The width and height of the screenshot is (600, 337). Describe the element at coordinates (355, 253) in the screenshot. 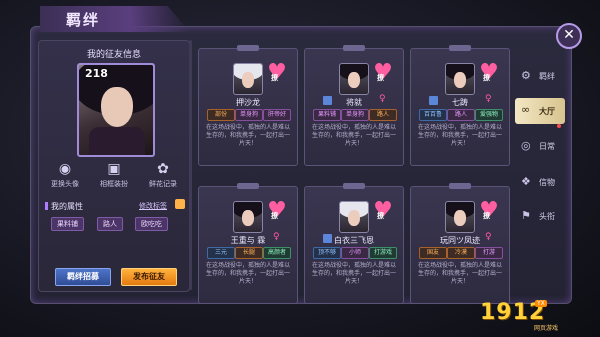

I see `tag: 小师` at that location.